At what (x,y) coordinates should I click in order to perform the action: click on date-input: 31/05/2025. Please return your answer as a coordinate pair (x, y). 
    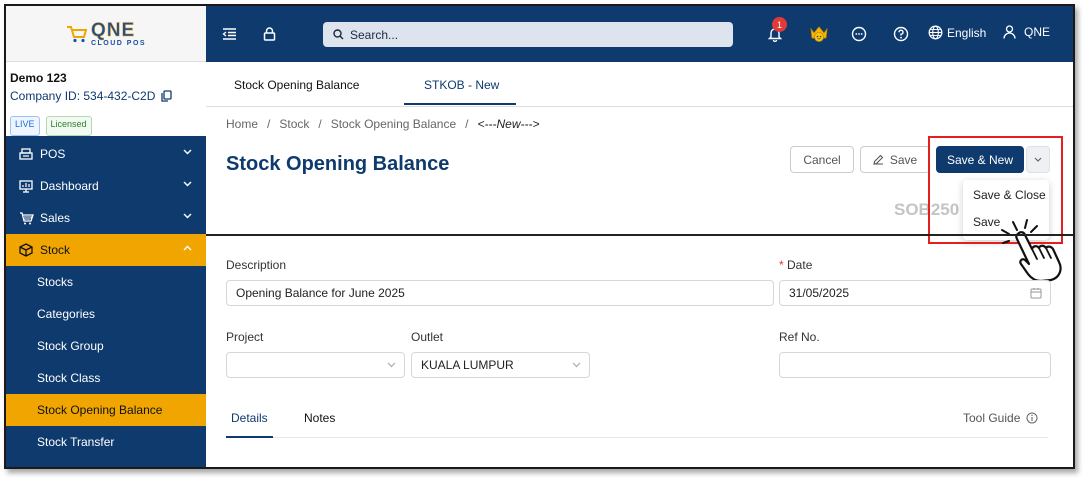
    Looking at the image, I should click on (915, 293).